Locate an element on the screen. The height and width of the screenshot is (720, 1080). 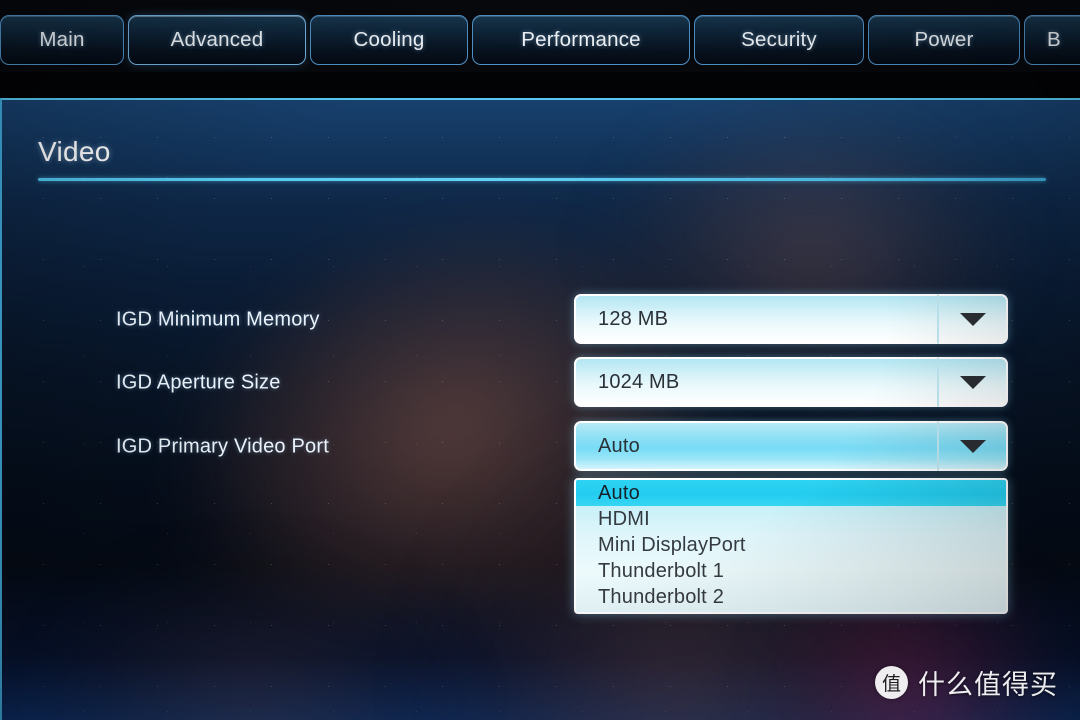
tab-power: Power is located at coordinates (944, 40).